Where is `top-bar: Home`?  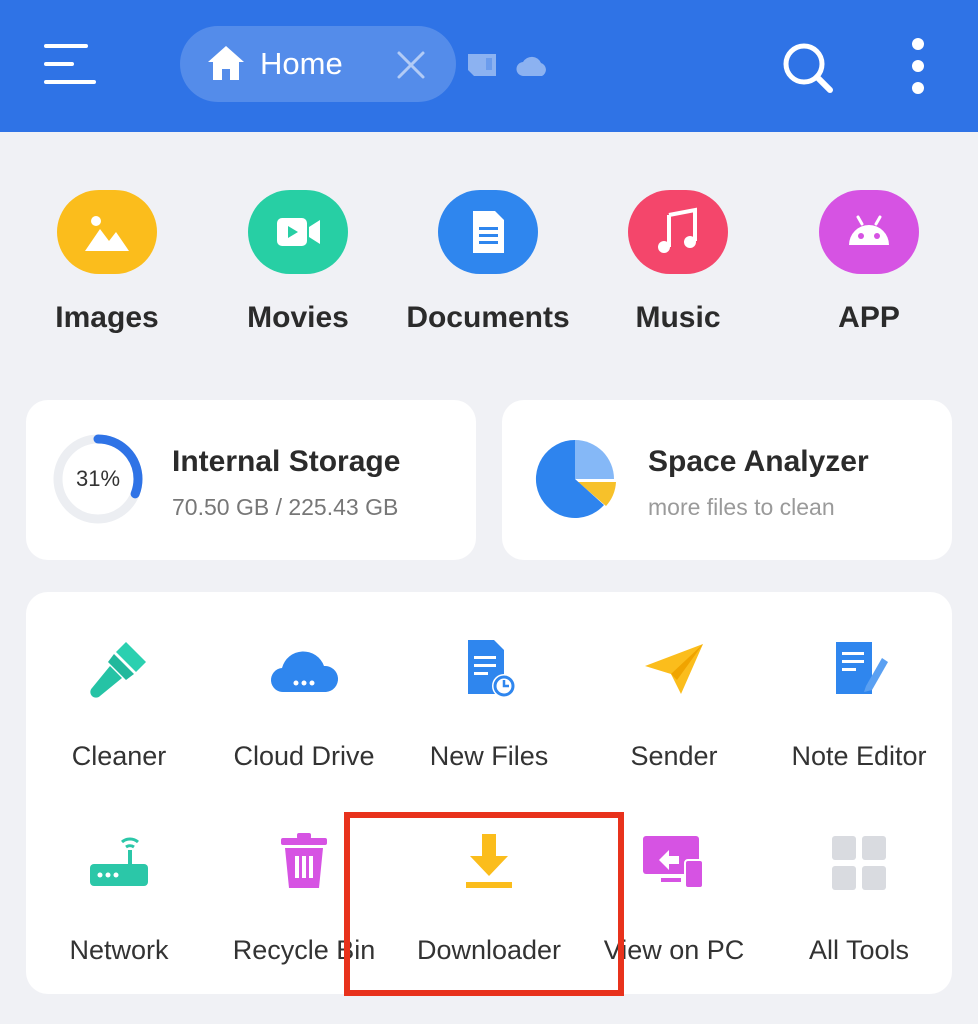 top-bar: Home is located at coordinates (489, 66).